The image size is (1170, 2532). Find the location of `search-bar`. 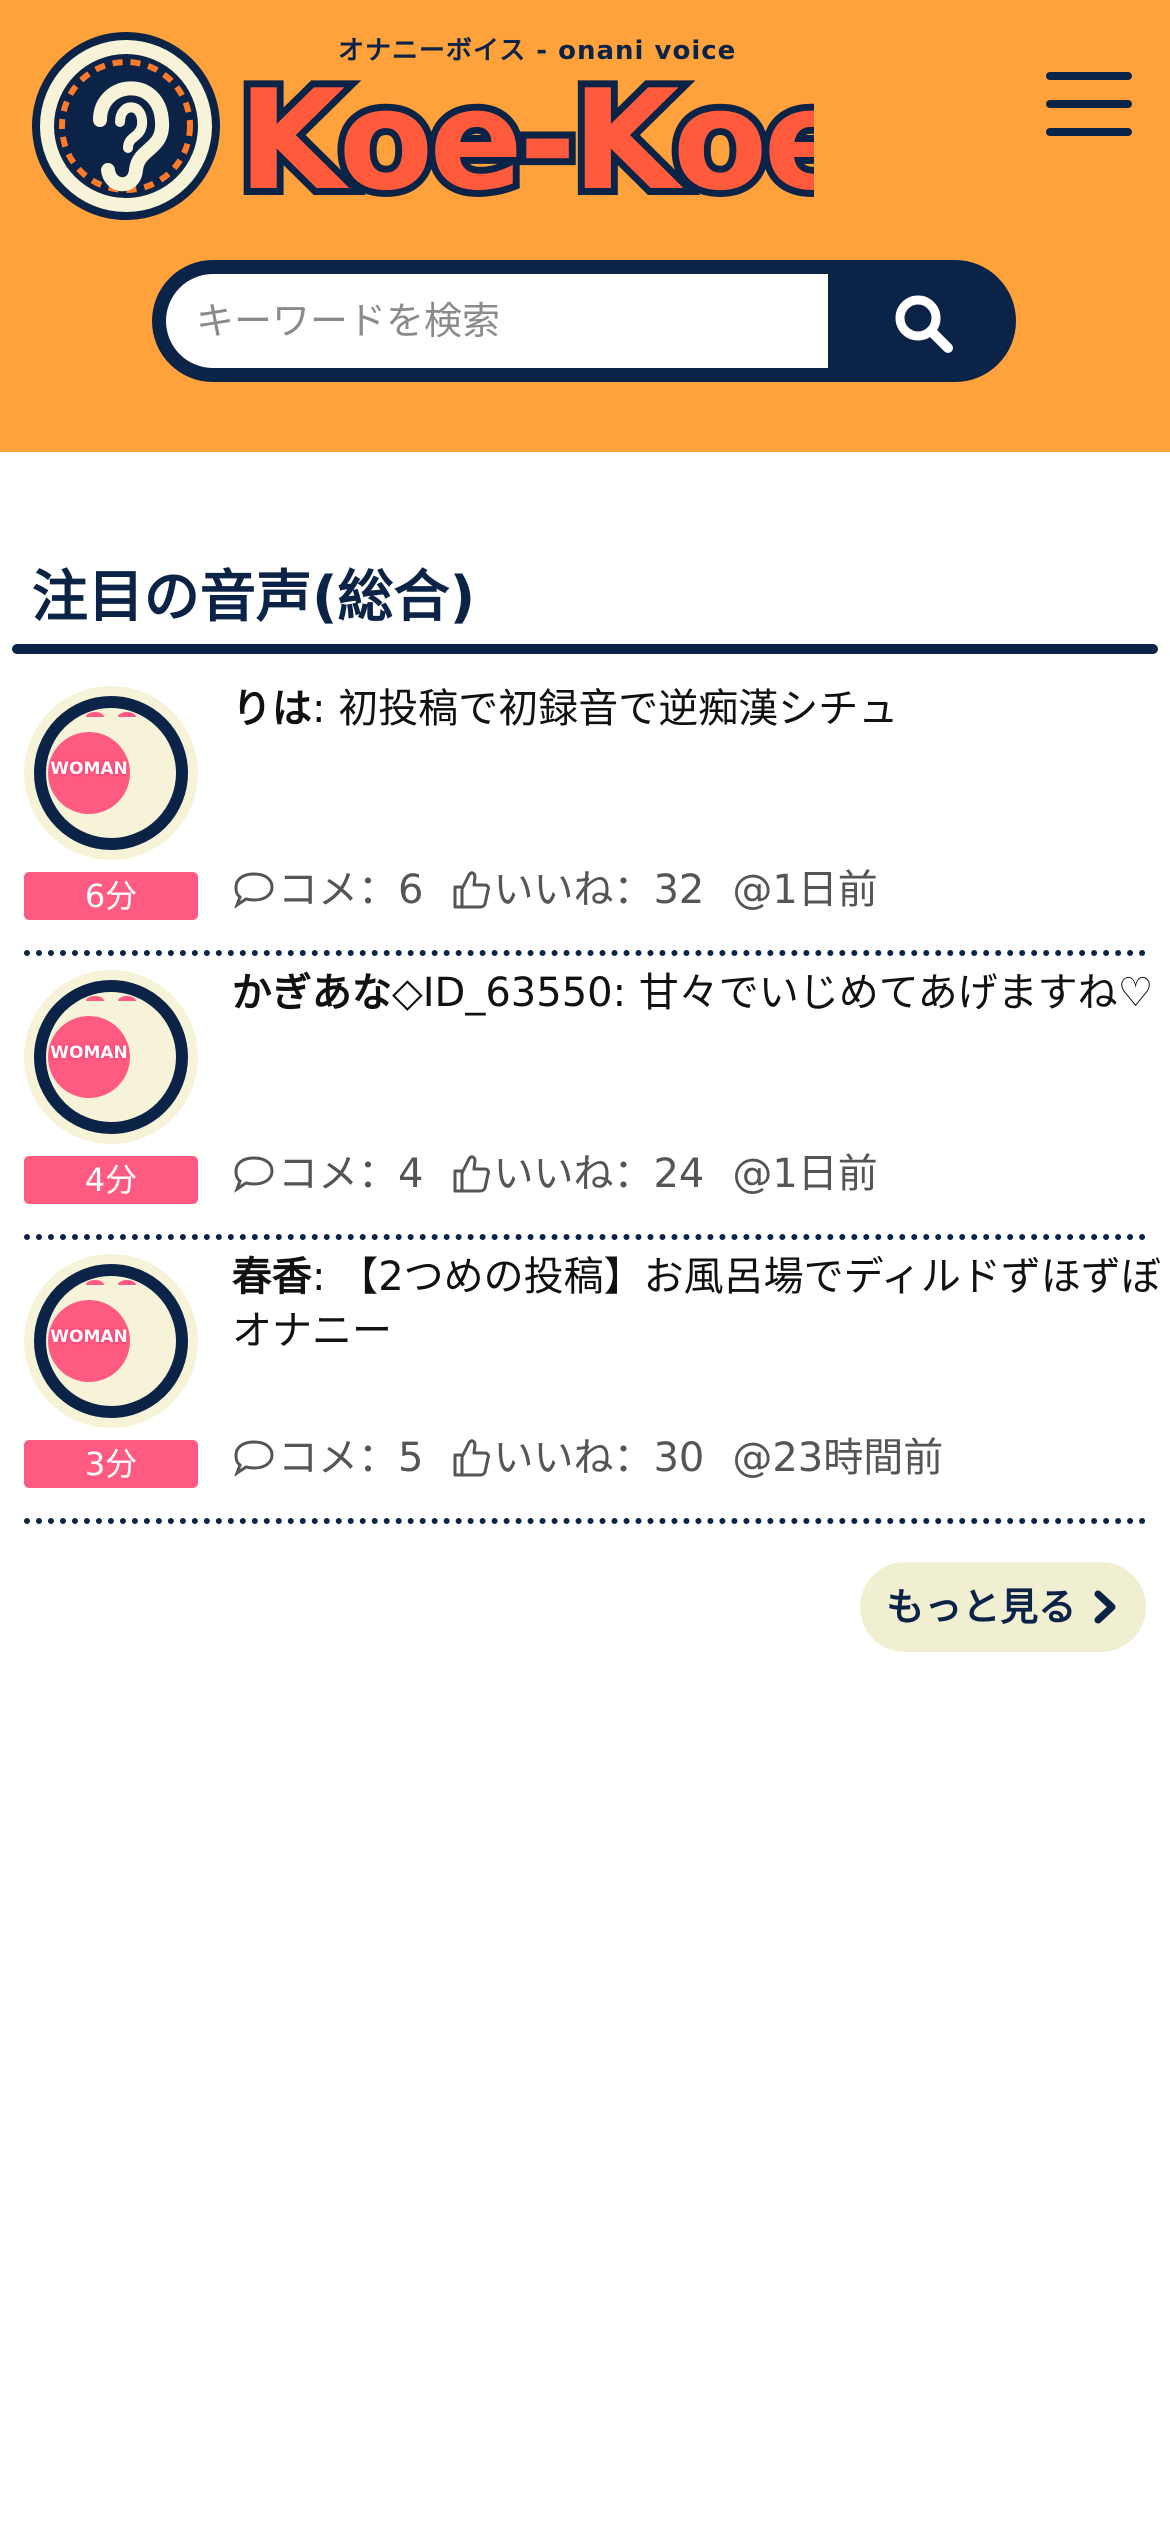

search-bar is located at coordinates (584, 321).